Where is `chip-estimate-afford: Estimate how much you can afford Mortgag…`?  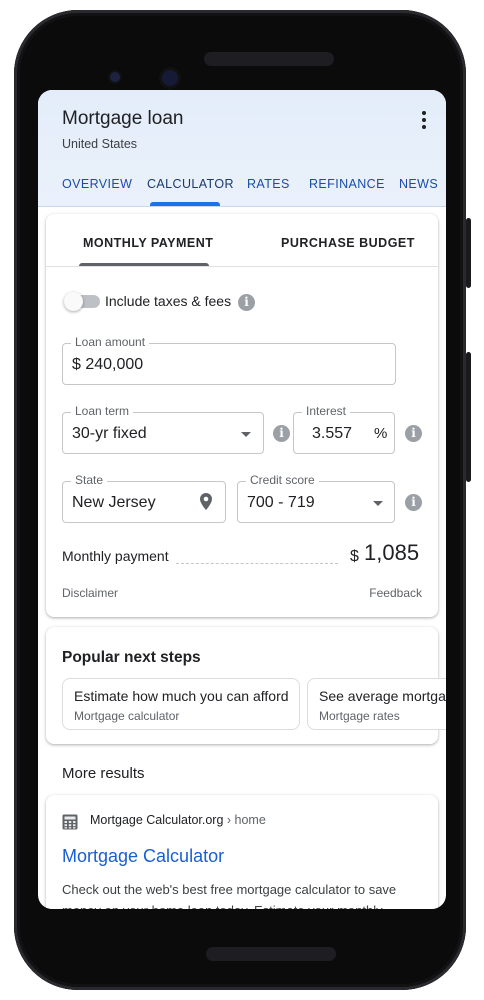 chip-estimate-afford: Estimate how much you can afford Mortgag… is located at coordinates (181, 704).